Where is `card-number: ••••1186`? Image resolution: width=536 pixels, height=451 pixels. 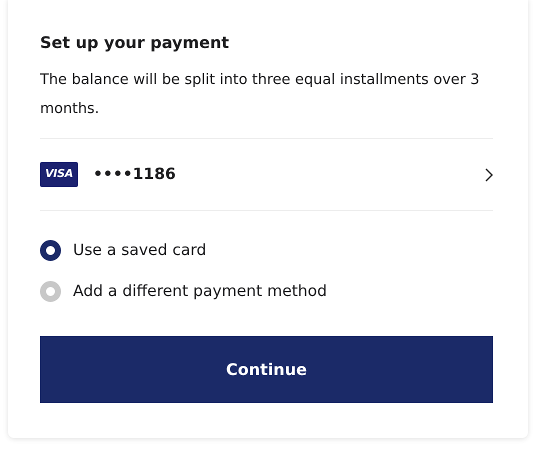 card-number: ••••1186 is located at coordinates (134, 174).